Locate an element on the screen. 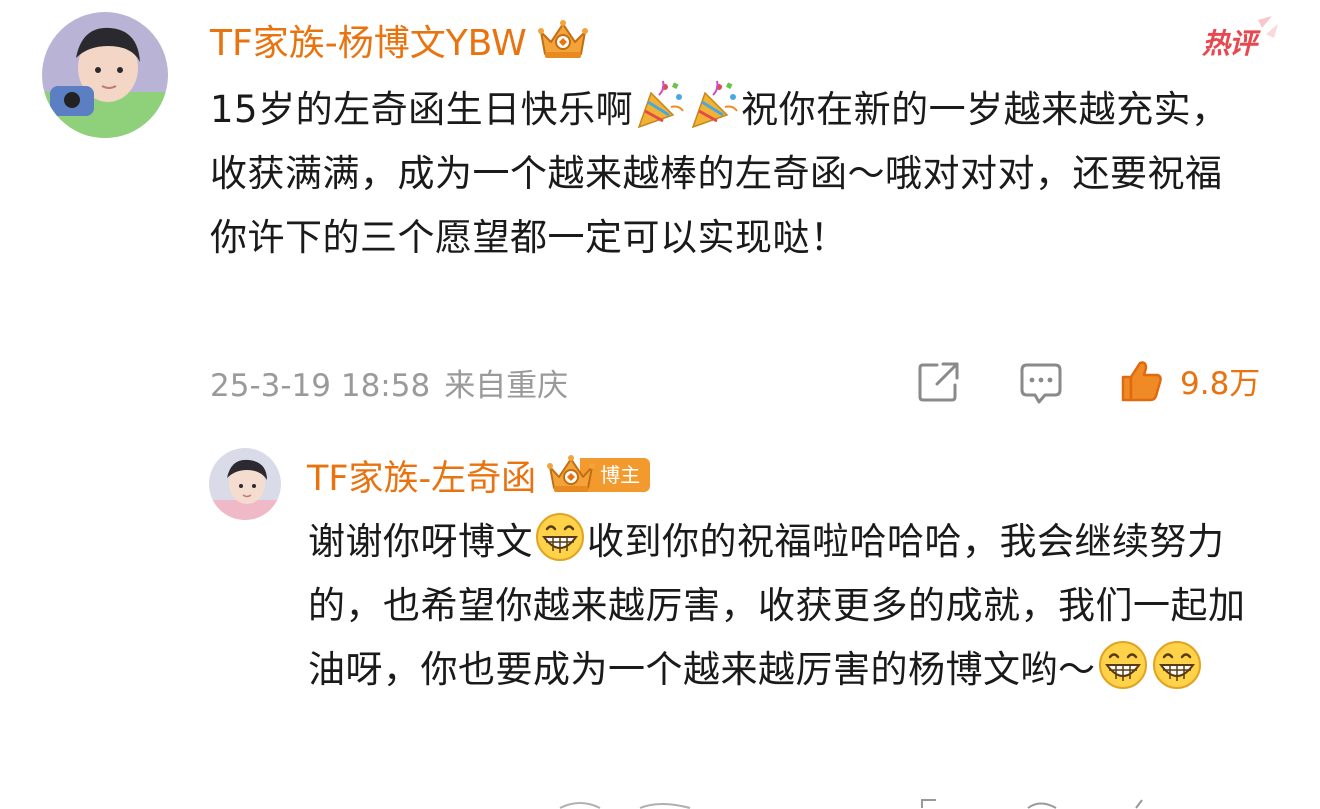 The width and height of the screenshot is (1320, 809). user-avatar is located at coordinates (105, 75).